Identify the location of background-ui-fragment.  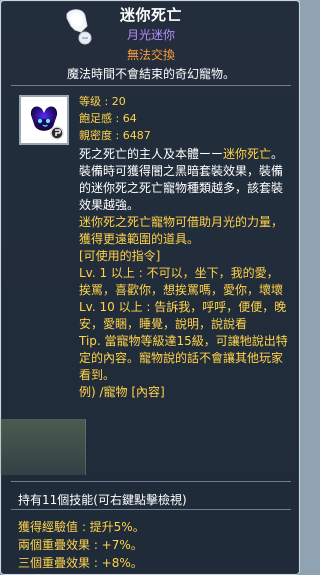
(43, 447).